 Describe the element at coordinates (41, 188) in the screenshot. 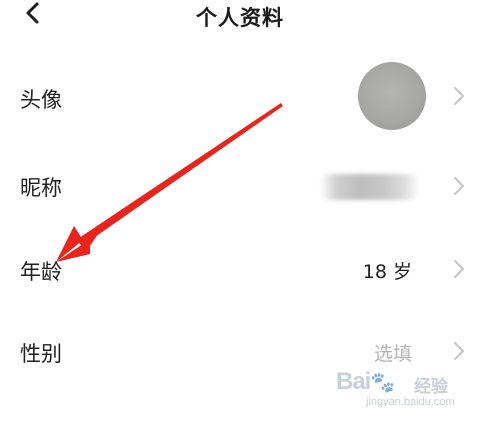

I see `nickname-label: 昵称` at that location.